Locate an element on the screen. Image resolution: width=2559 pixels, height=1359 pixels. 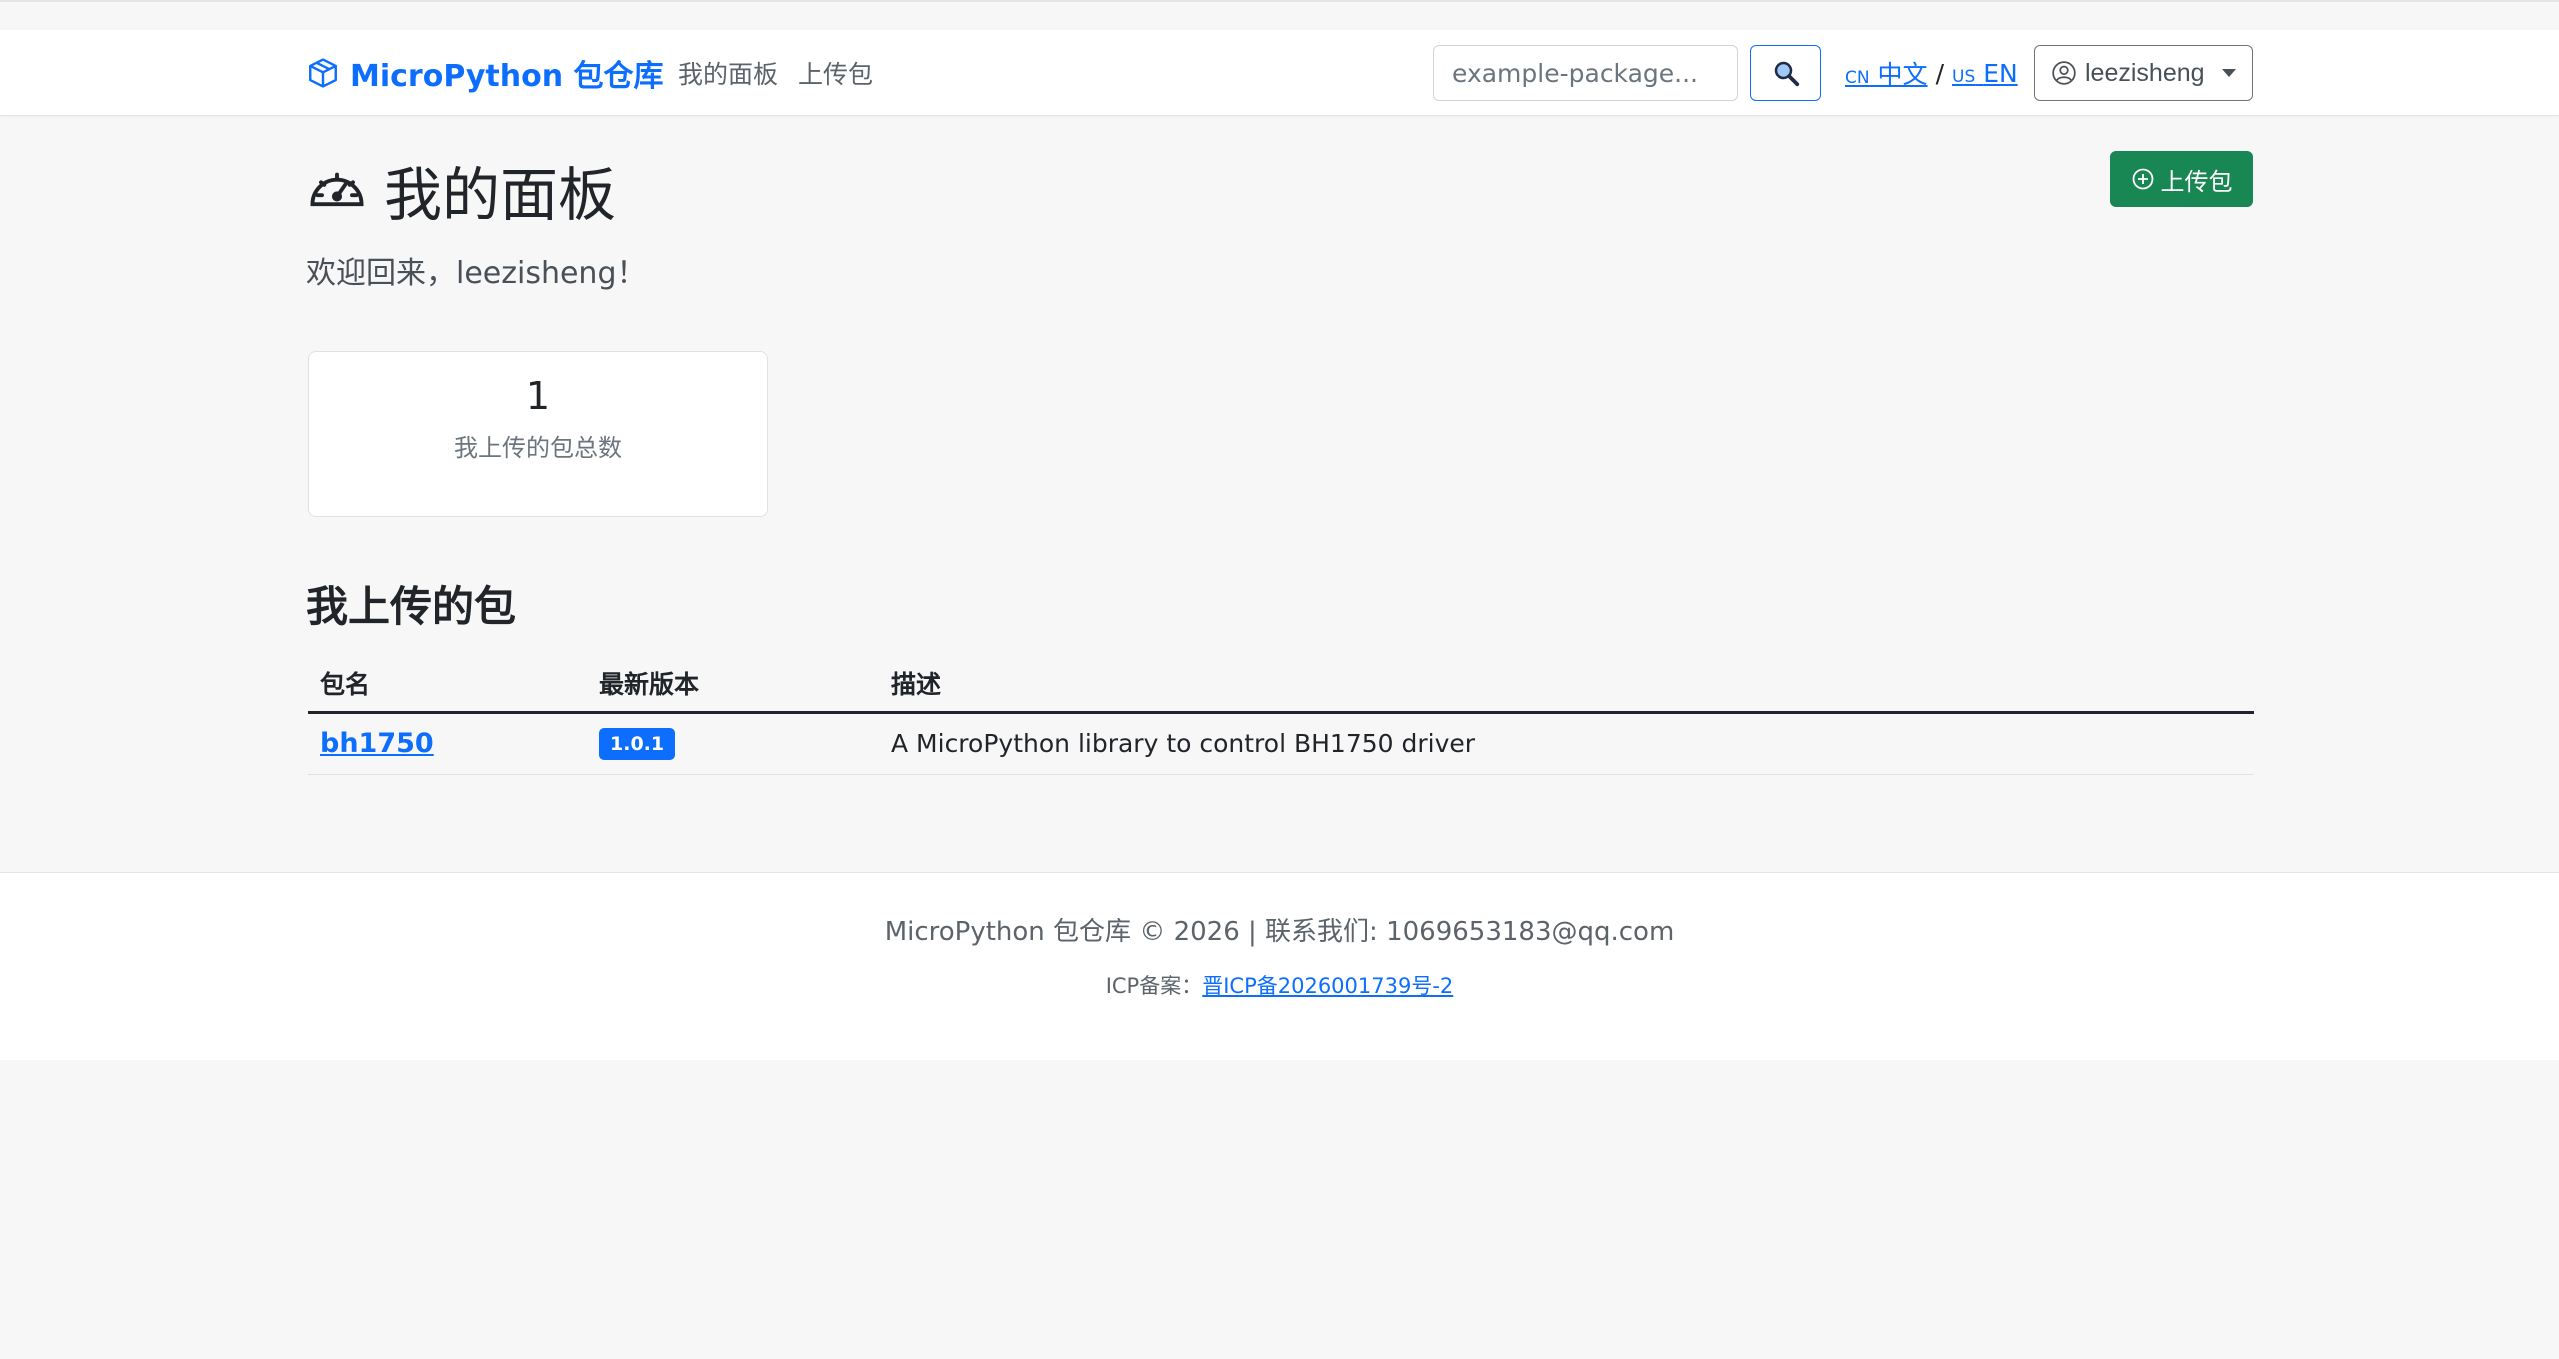
lang-chinese-link: CN 中文 is located at coordinates (1886, 73).